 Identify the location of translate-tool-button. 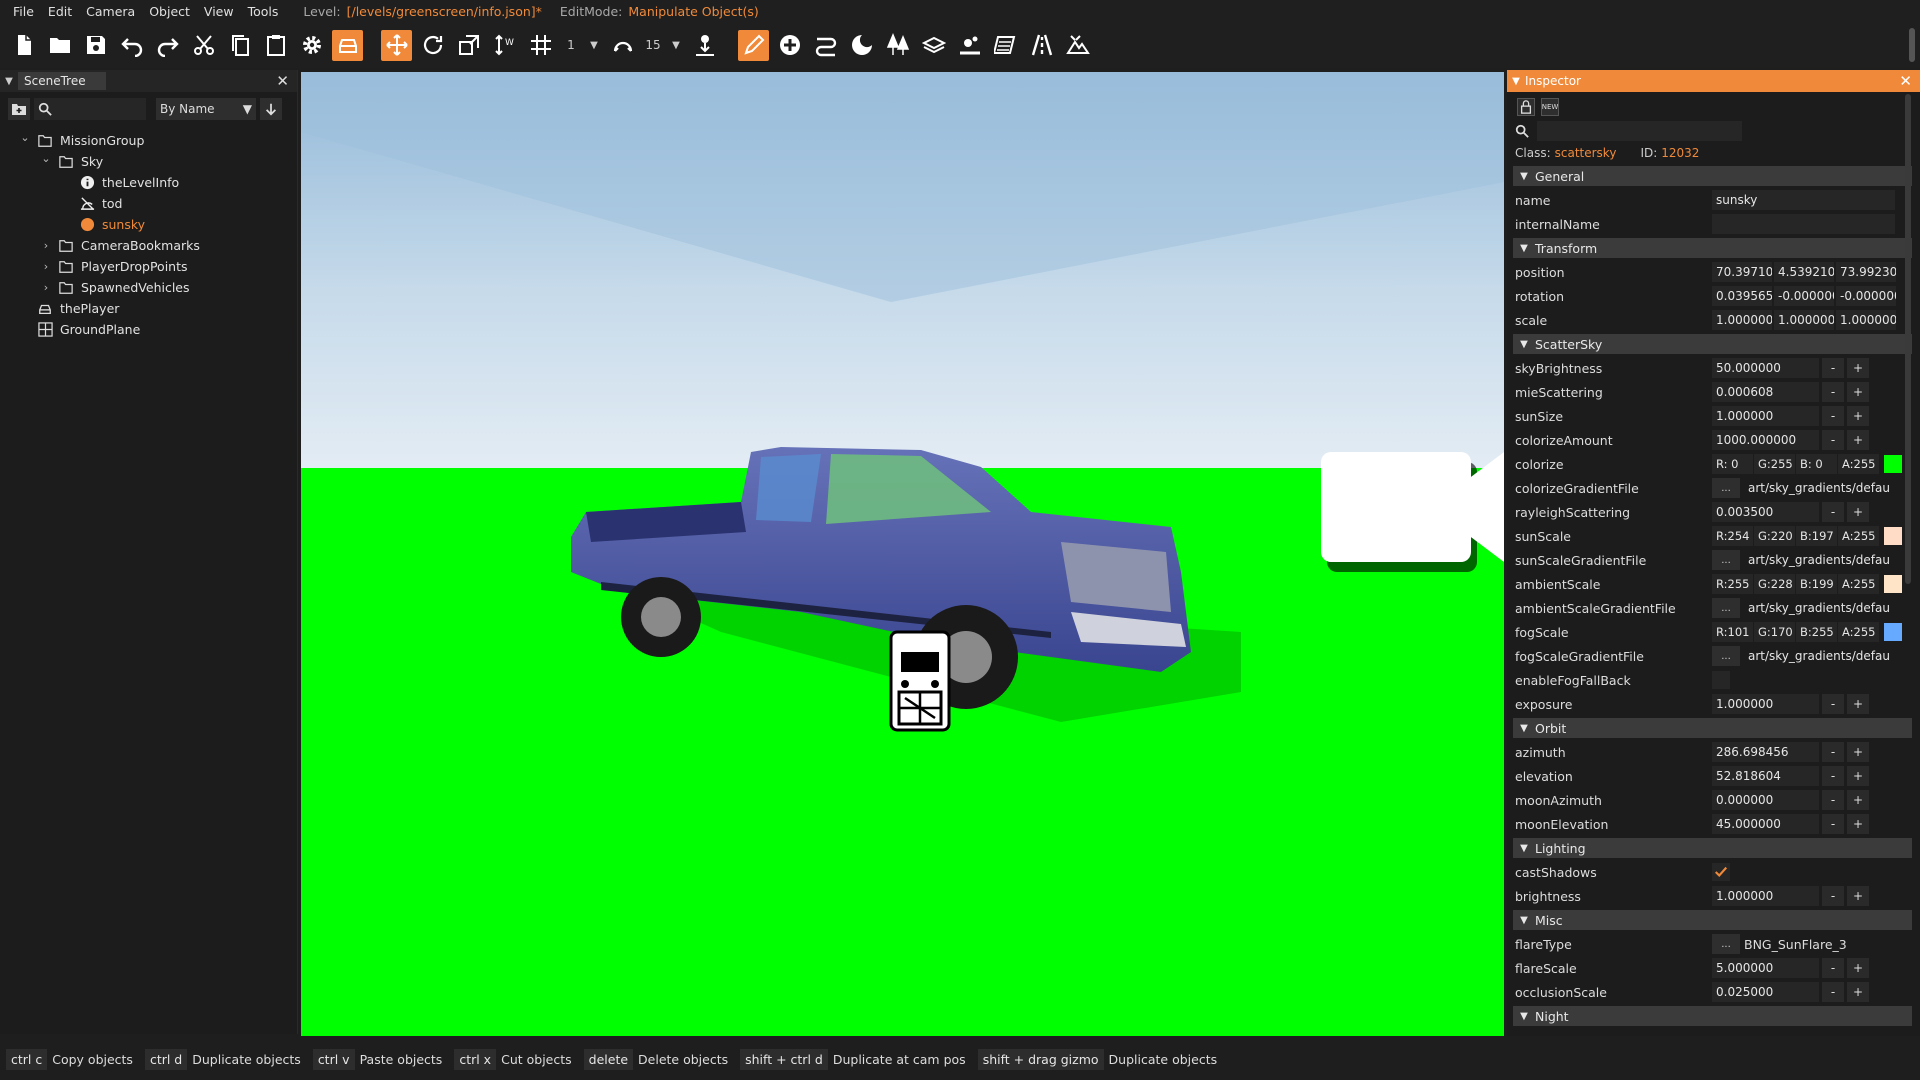
(396, 45).